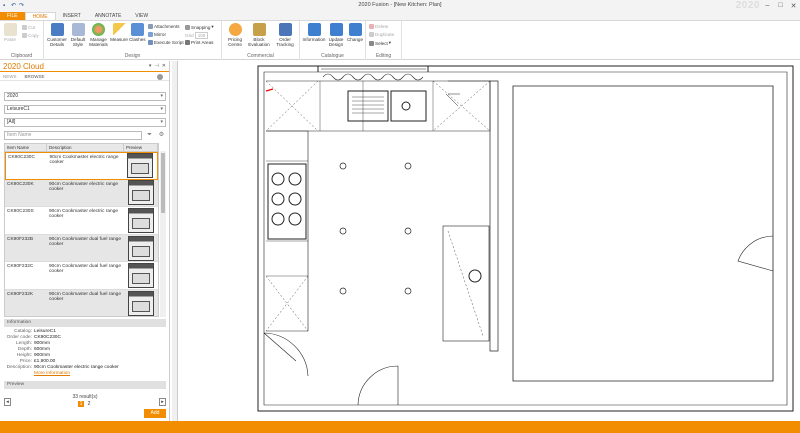  Describe the element at coordinates (85, 404) in the screenshot. I see `pager: 1 2` at that location.